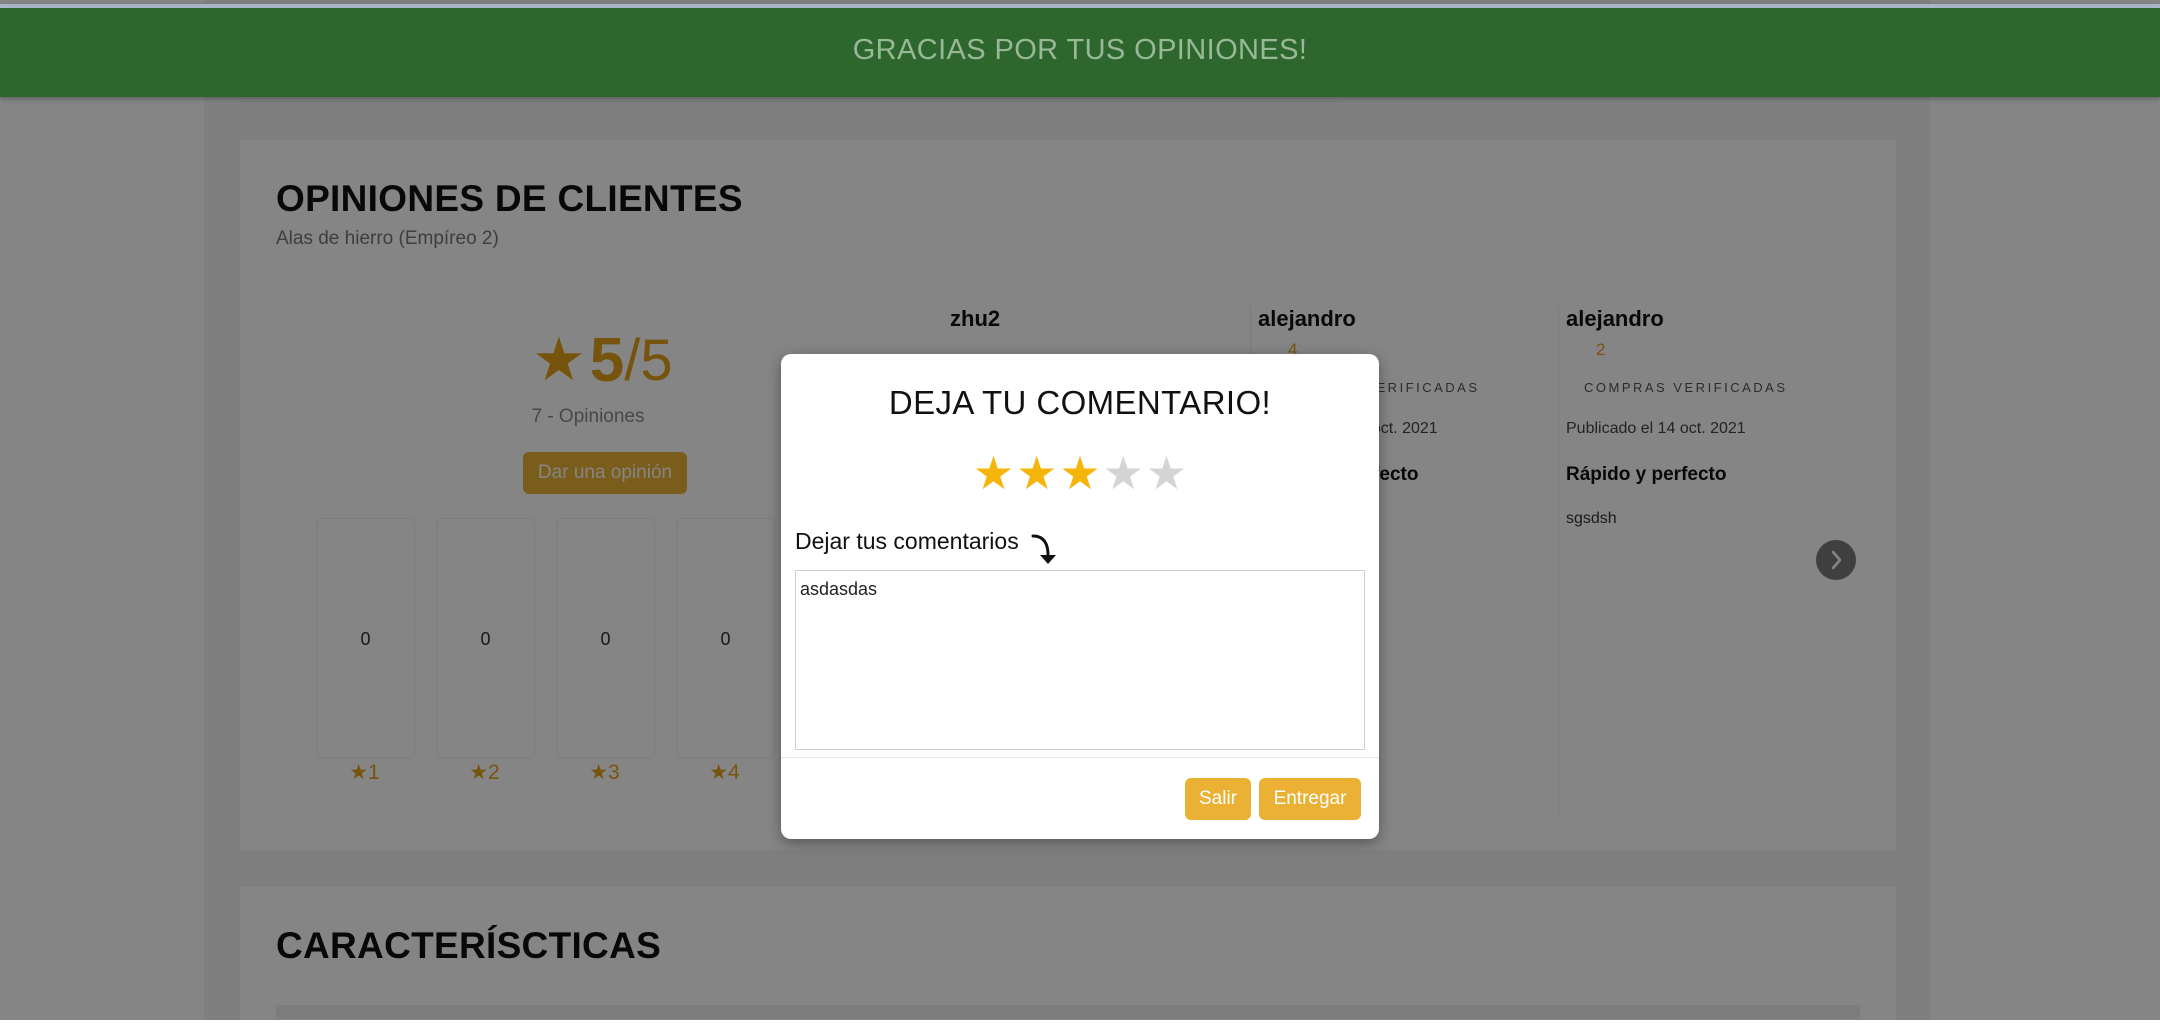 The image size is (2160, 1027). I want to click on rating-star-5-icon: ★, so click(1166, 473).